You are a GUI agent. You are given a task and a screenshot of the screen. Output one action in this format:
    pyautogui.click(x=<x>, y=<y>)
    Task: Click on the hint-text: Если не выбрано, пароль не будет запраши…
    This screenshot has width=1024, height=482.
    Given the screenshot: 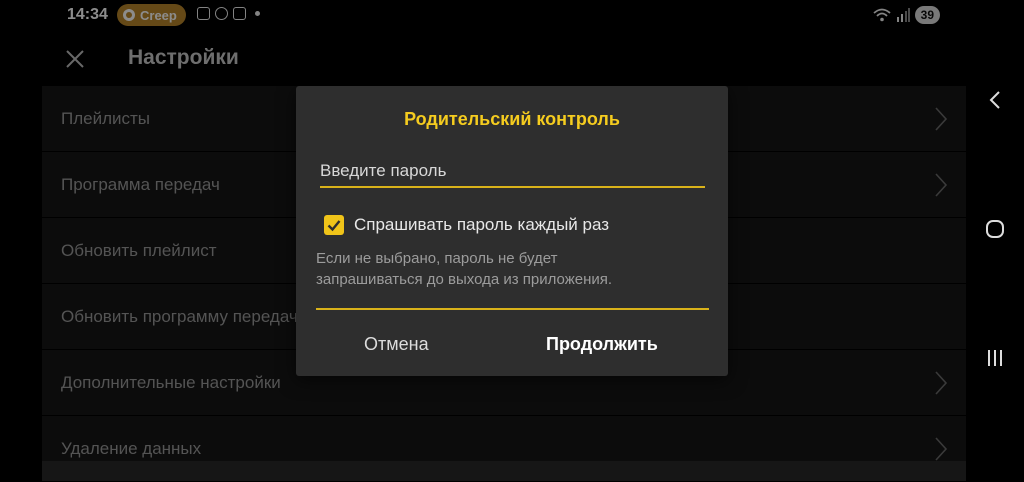 What is the action you would take?
    pyautogui.click(x=511, y=269)
    